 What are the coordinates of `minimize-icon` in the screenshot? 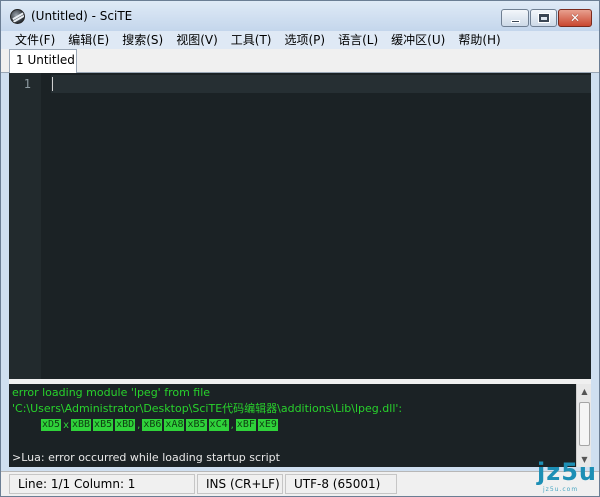 It's located at (515, 21).